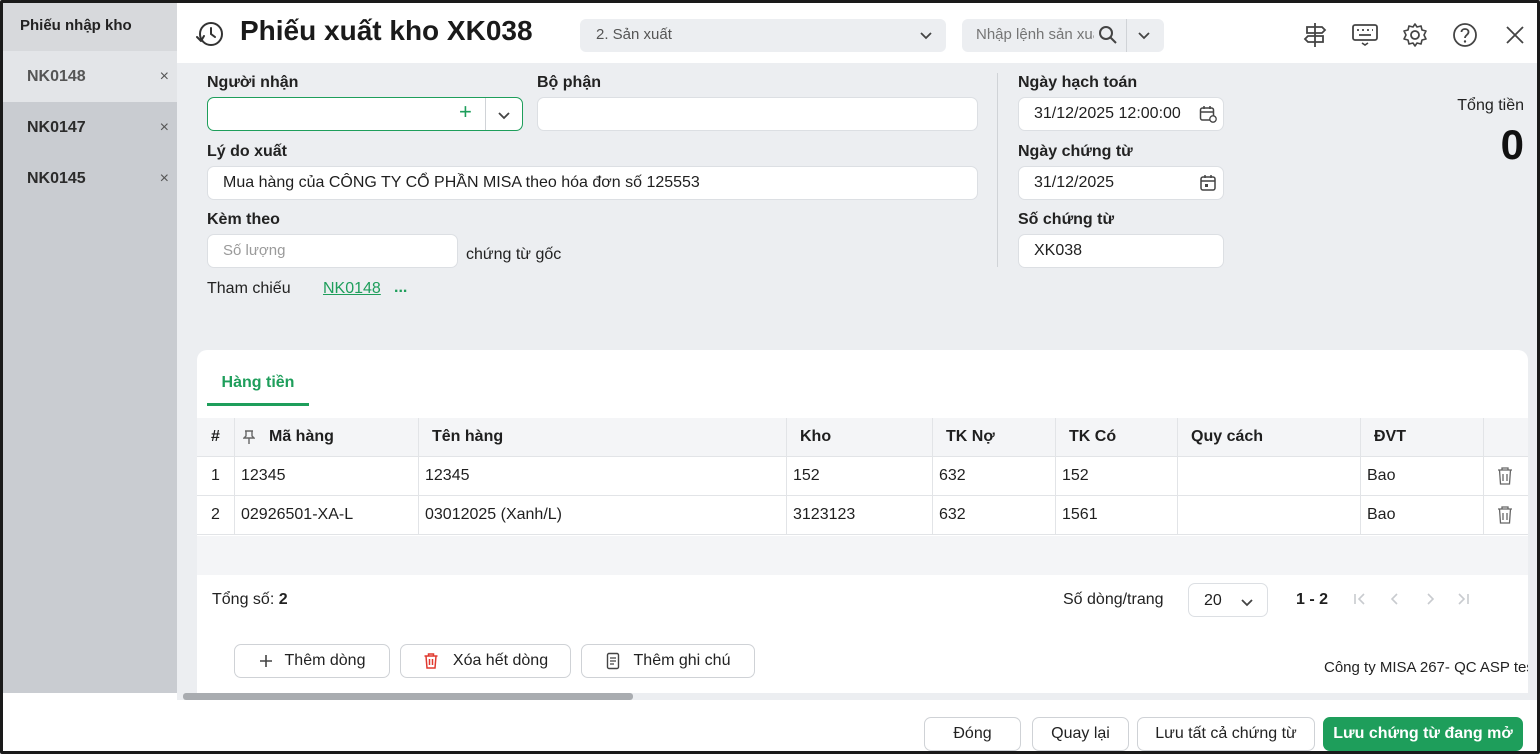 Image resolution: width=1540 pixels, height=754 pixels. What do you see at coordinates (1121, 251) in the screenshot?
I see `doc-number-field: XK038` at bounding box center [1121, 251].